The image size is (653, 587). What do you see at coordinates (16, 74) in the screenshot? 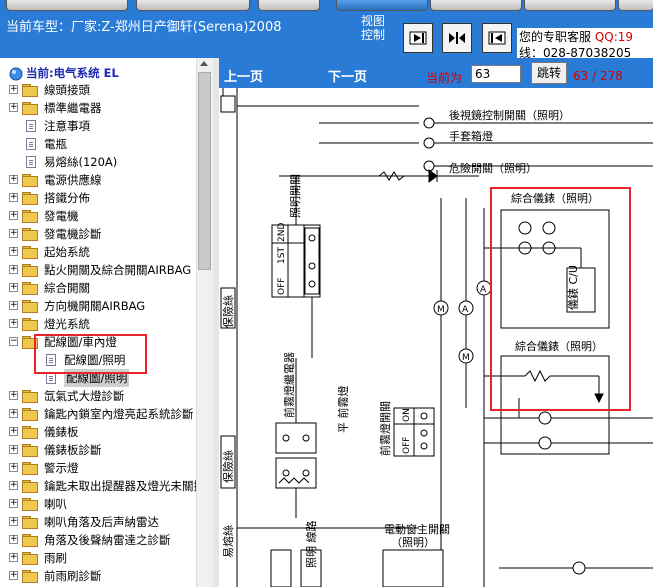
I see `root-icon` at bounding box center [16, 74].